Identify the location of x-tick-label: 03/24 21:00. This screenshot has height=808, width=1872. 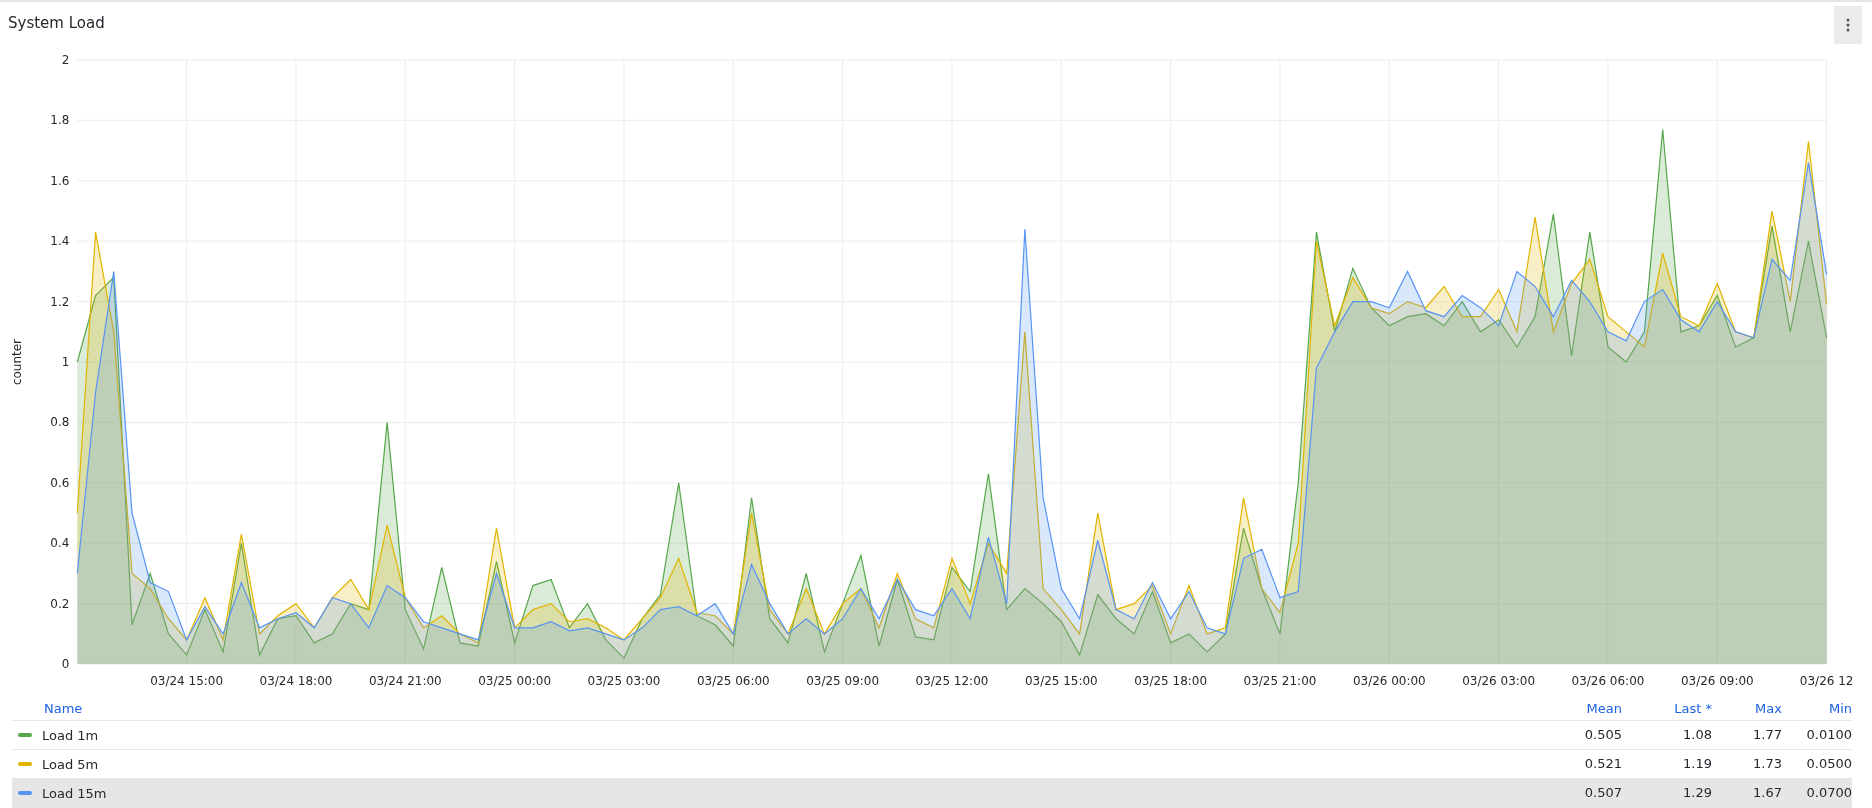
(405, 681).